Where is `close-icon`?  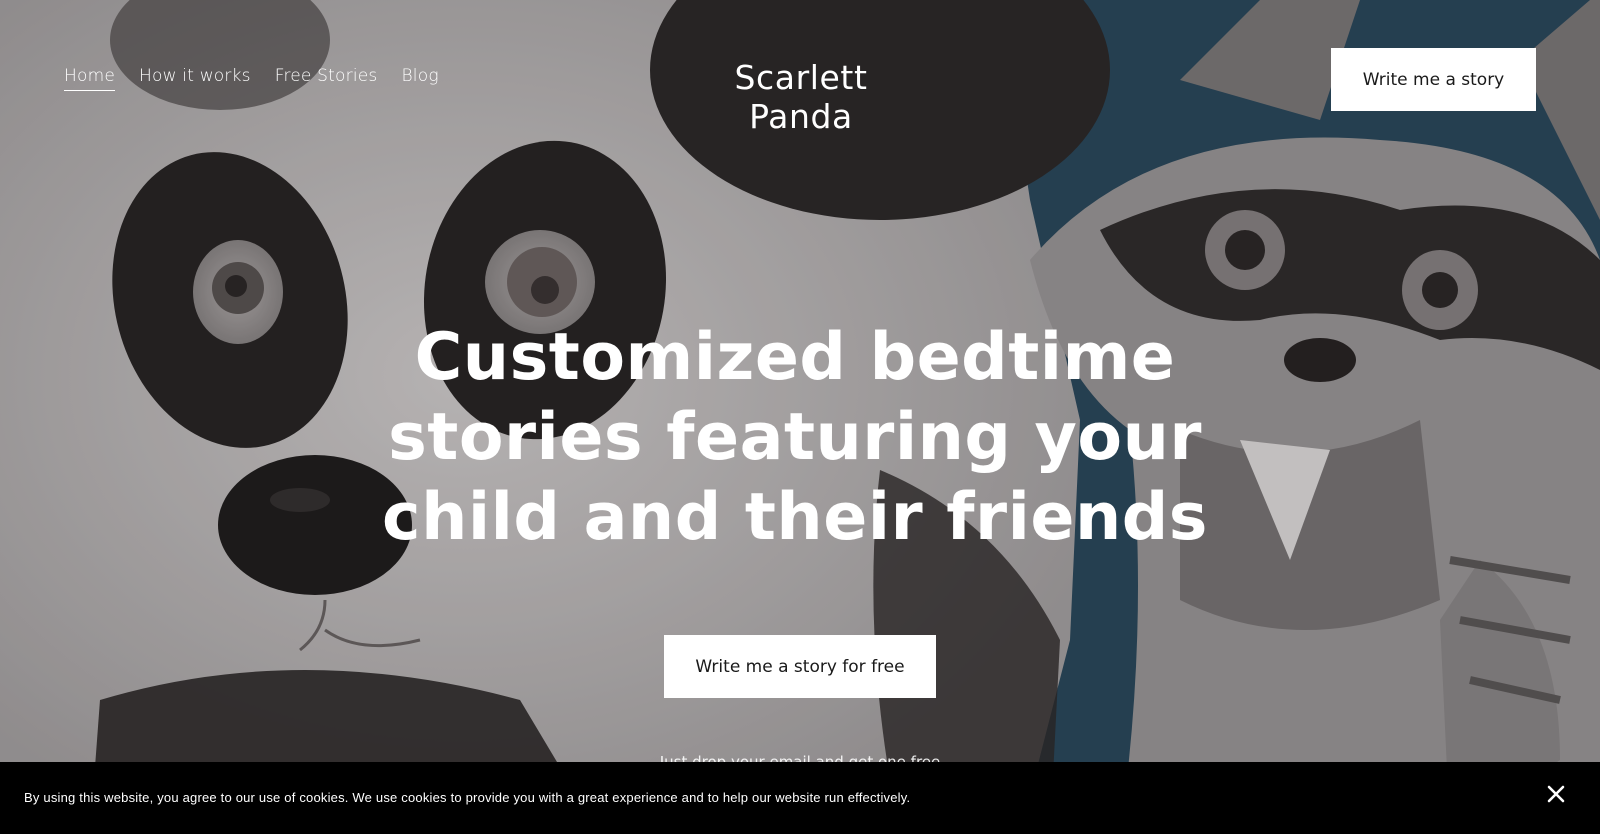 close-icon is located at coordinates (1556, 794).